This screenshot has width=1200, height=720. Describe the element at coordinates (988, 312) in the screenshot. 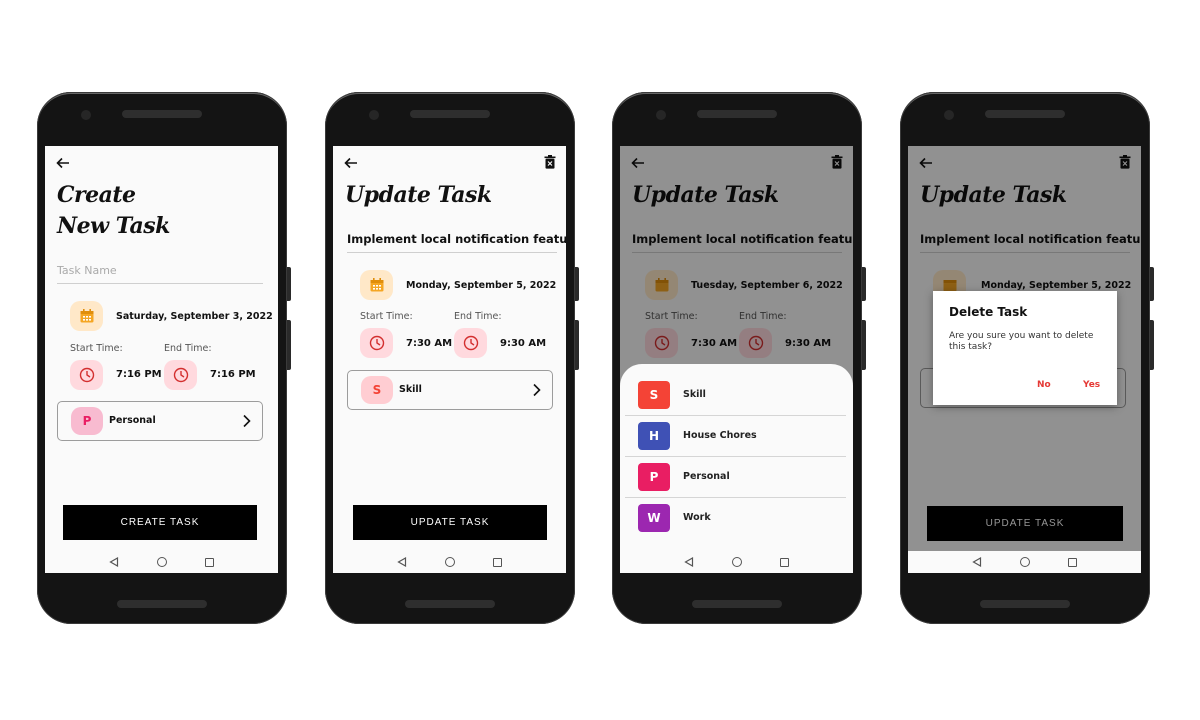

I see `dialog-title: Delete Task` at that location.